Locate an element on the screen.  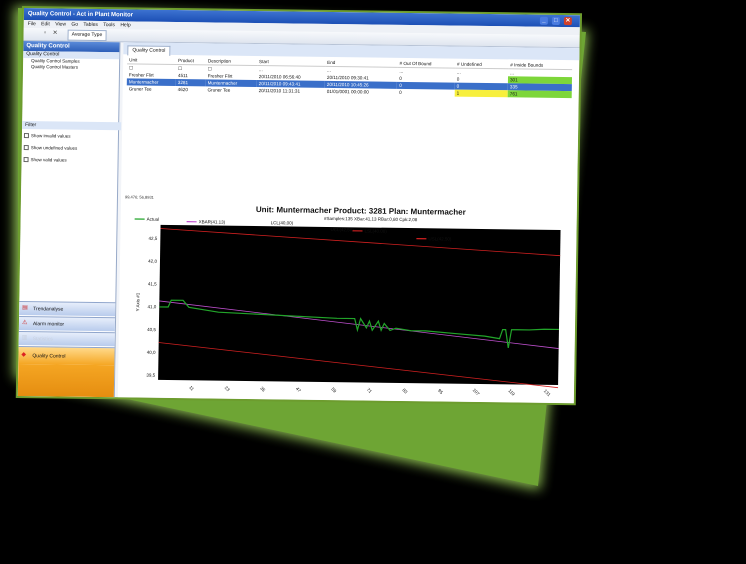
alarm-icon: ⚠ is located at coordinates (24, 323).